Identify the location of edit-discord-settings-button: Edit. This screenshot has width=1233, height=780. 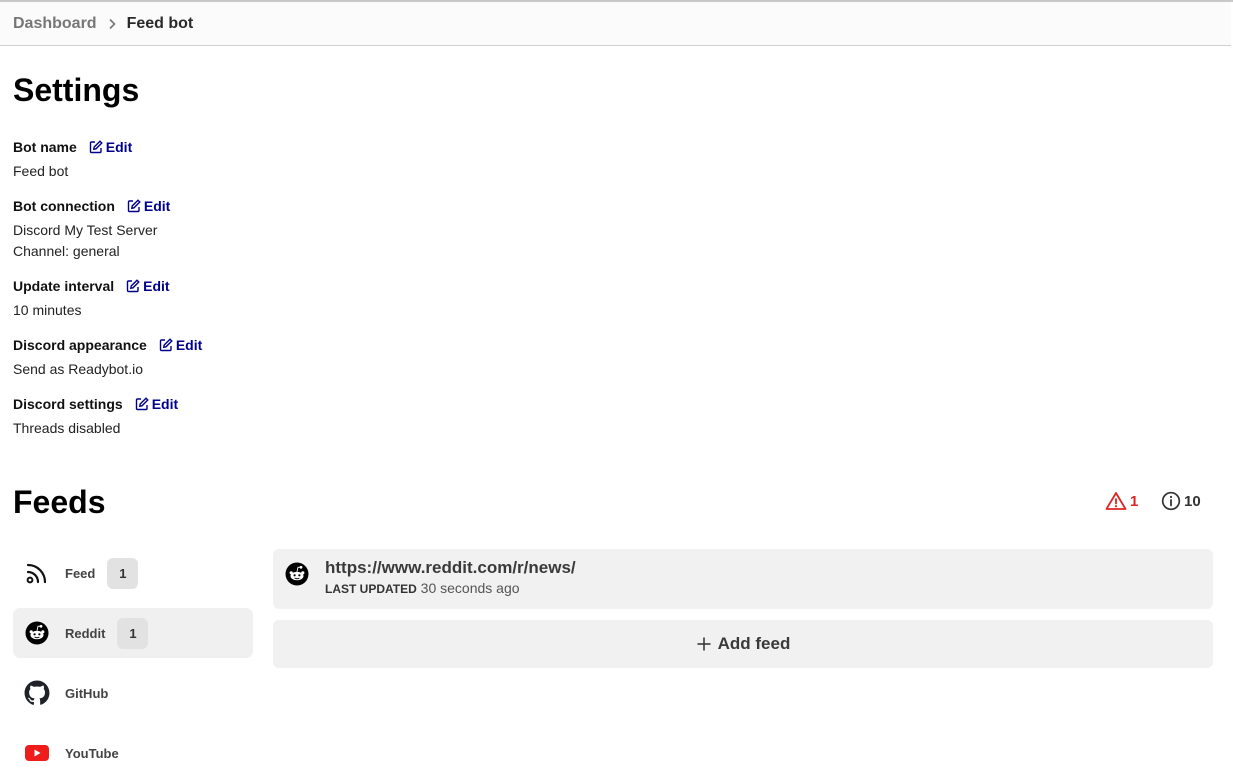
(156, 404).